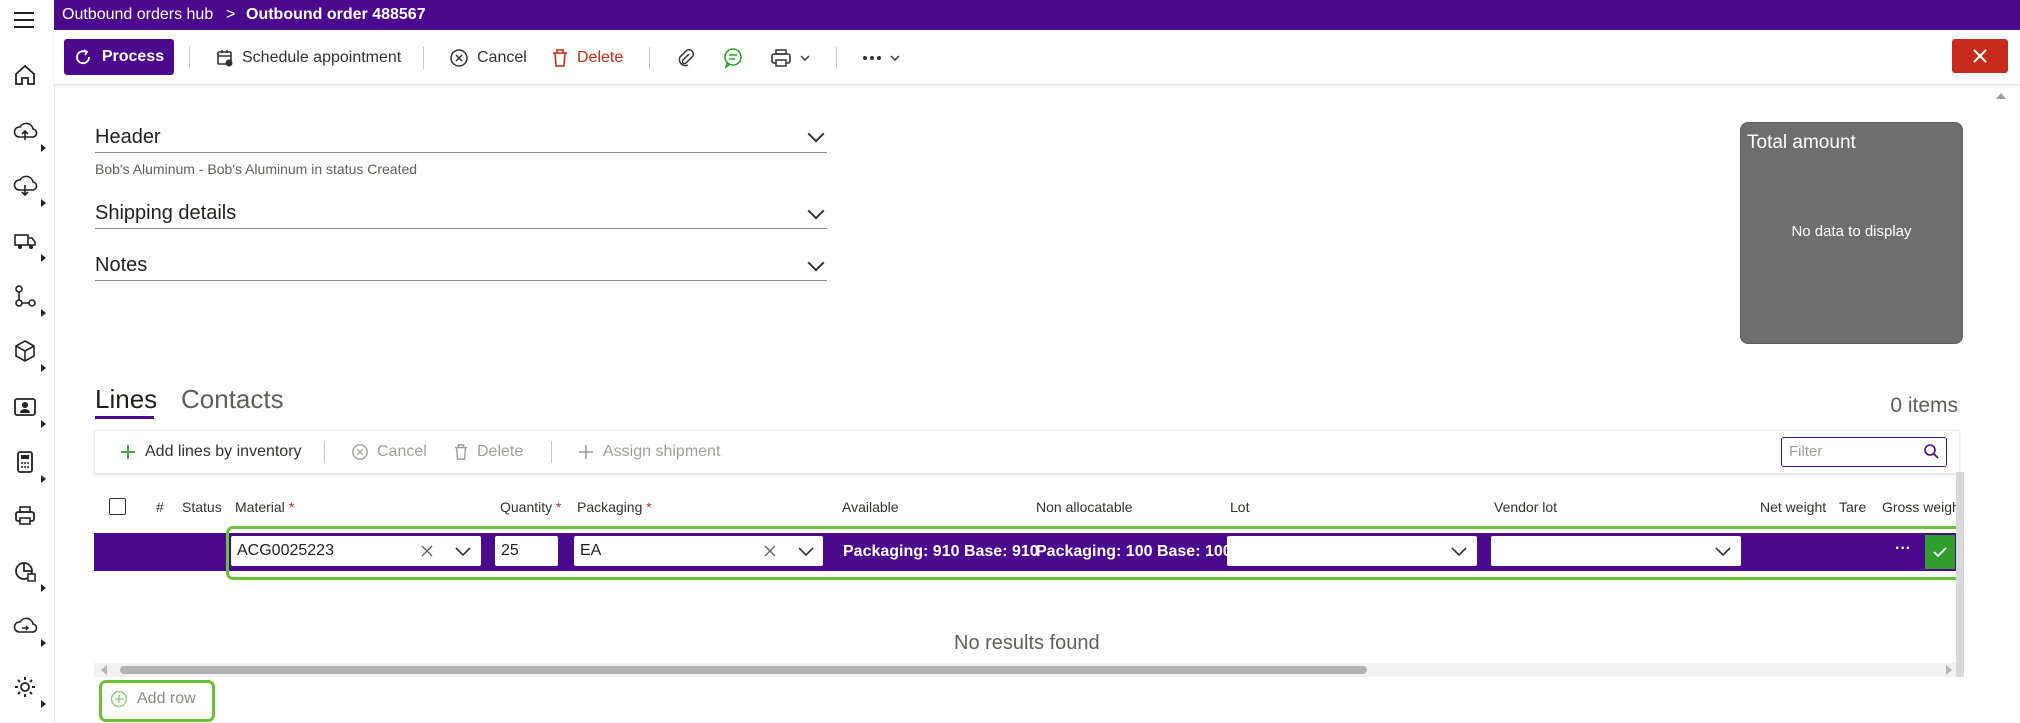  Describe the element at coordinates (816, 134) in the screenshot. I see `header-chevron-down-icon` at that location.